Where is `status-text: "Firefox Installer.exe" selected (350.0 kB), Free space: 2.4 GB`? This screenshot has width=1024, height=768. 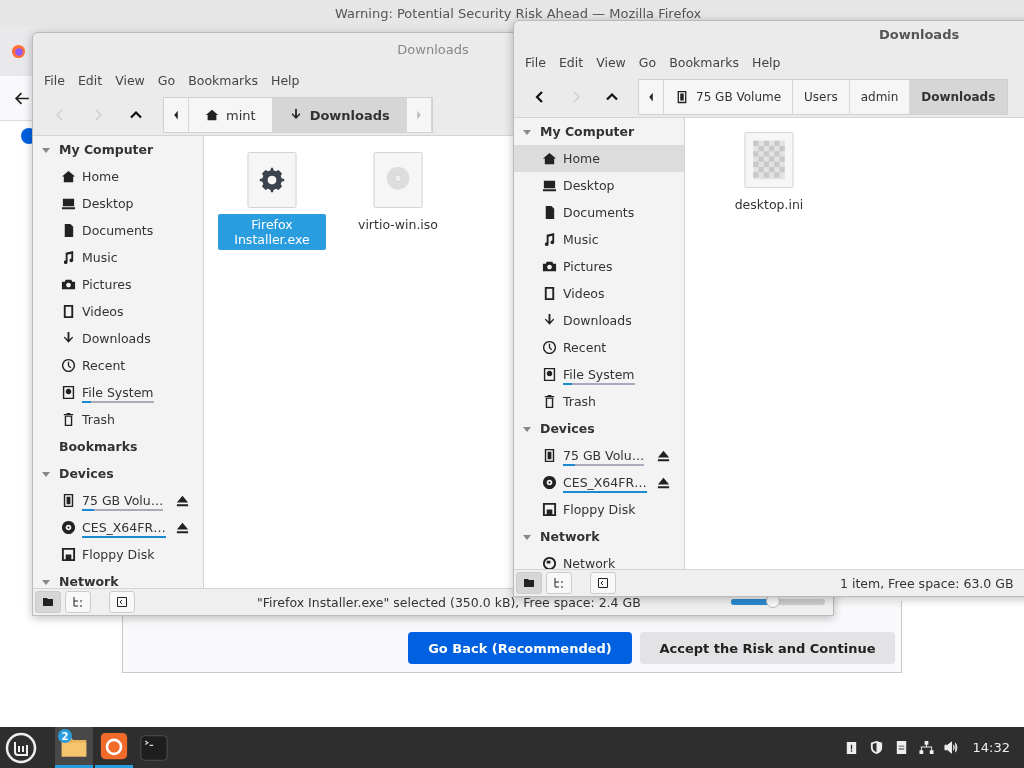 status-text: "Firefox Installer.exe" selected (350.0 kB), Free space: 2.4 GB is located at coordinates (449, 602).